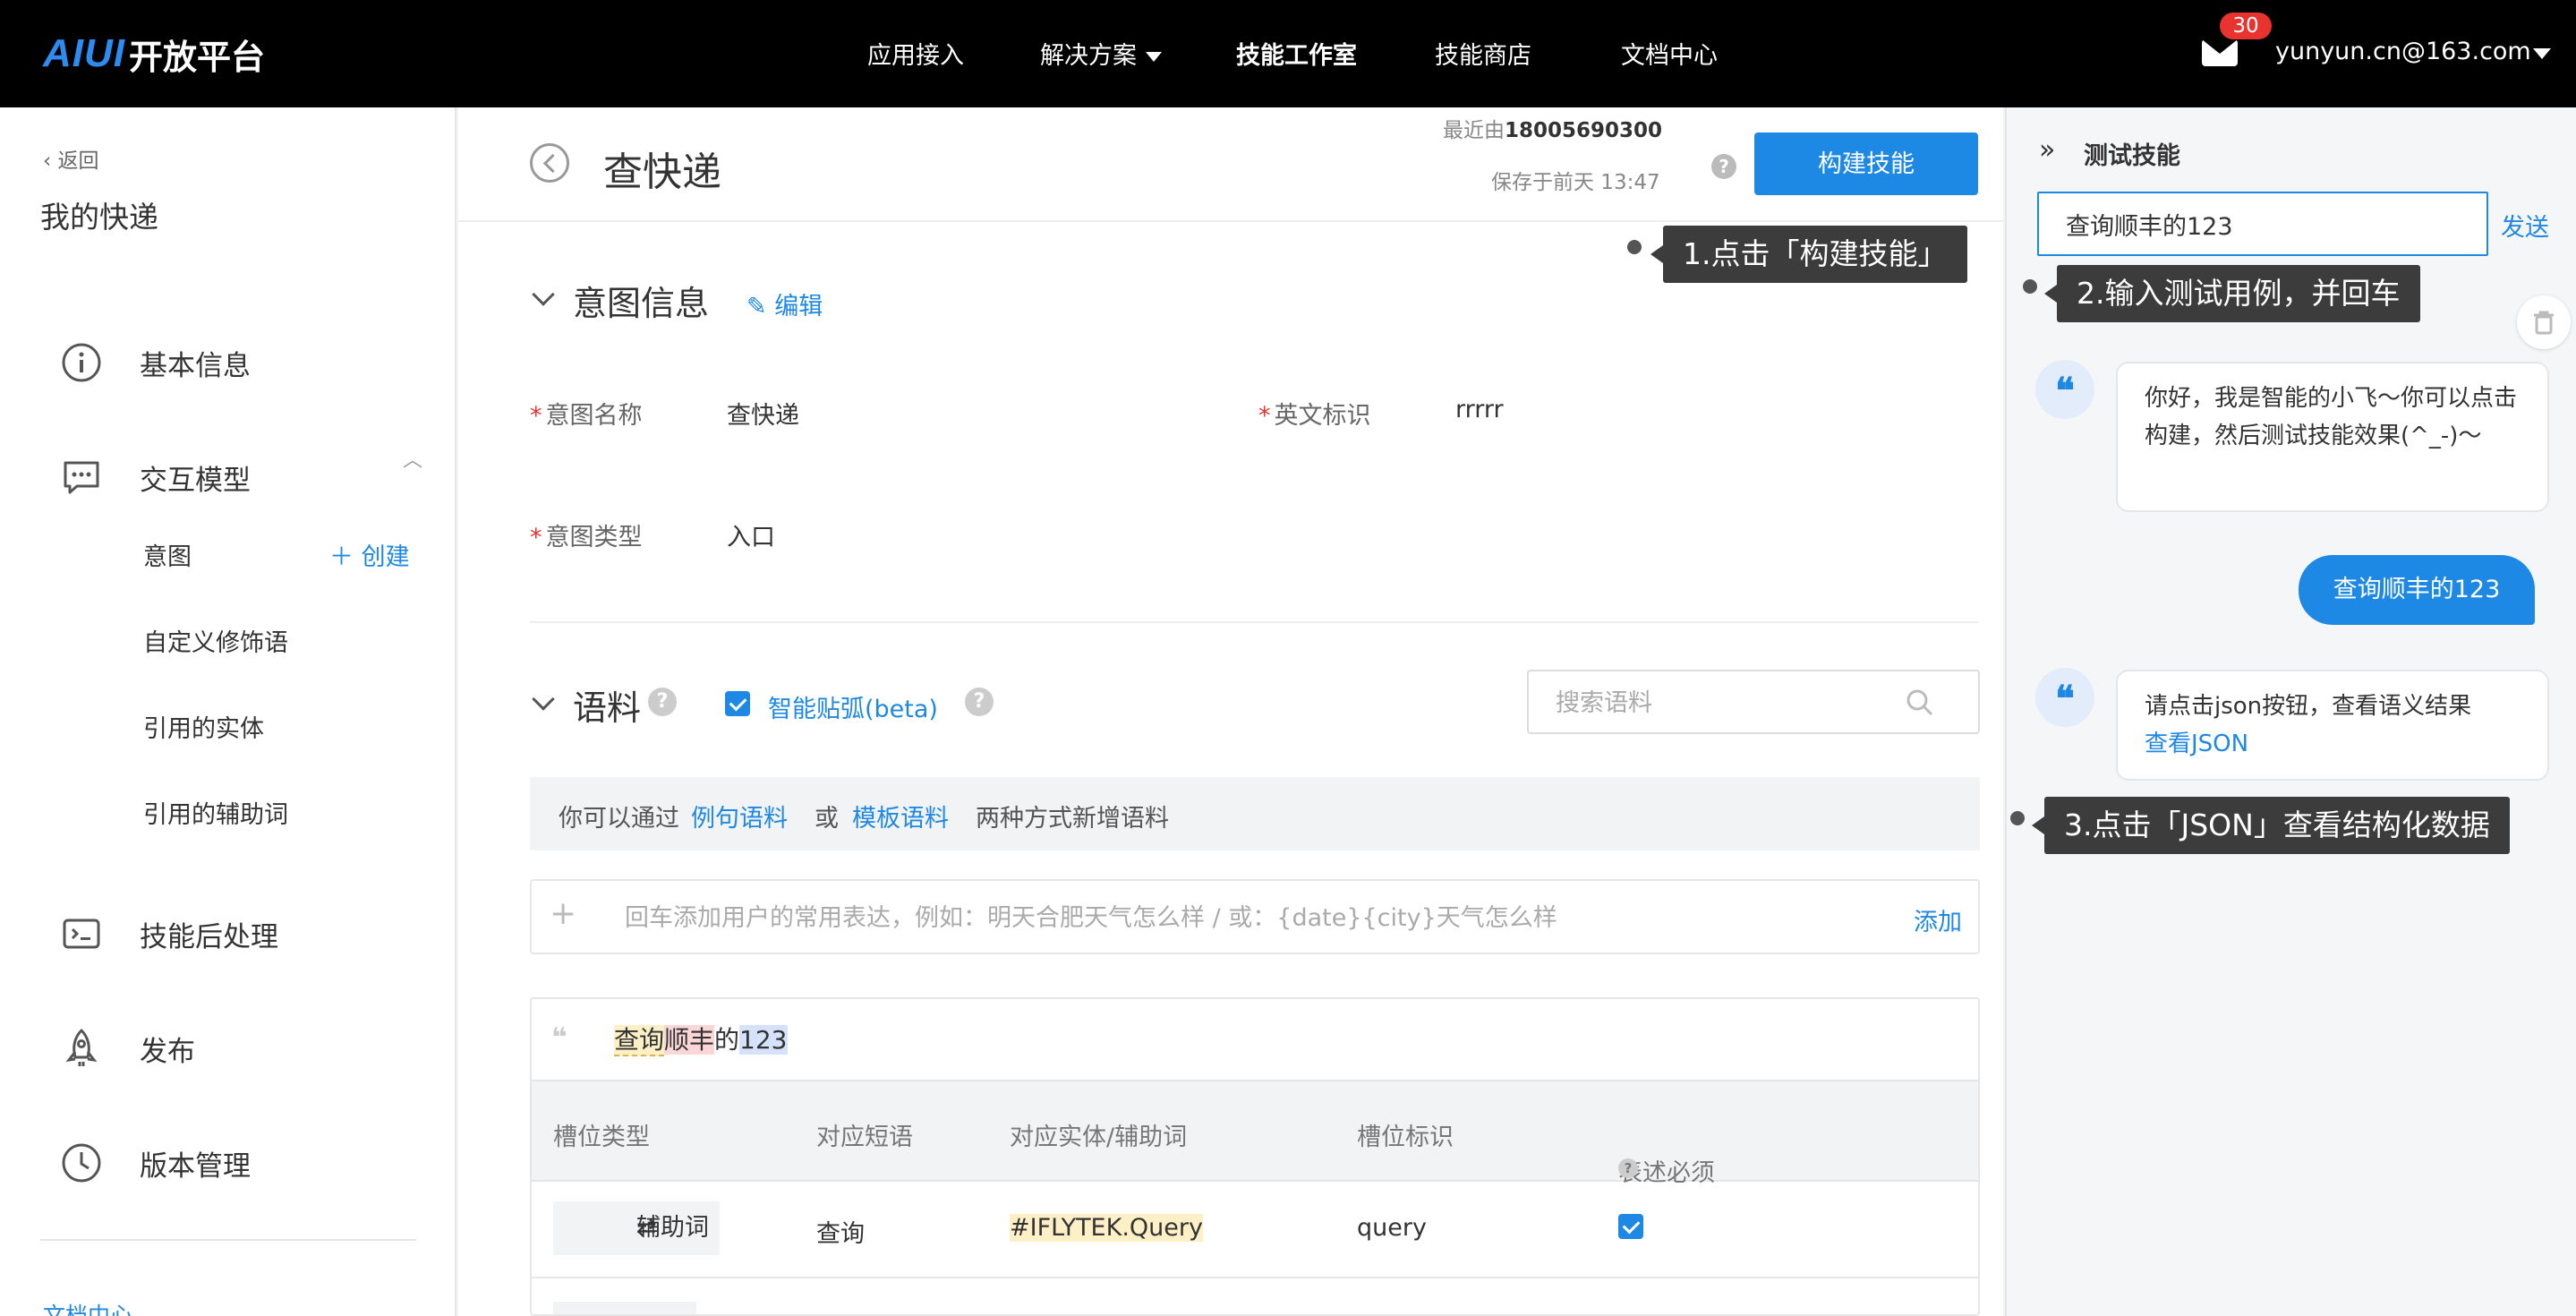  What do you see at coordinates (78, 161) in the screenshot?
I see `back-link-label: 返回` at bounding box center [78, 161].